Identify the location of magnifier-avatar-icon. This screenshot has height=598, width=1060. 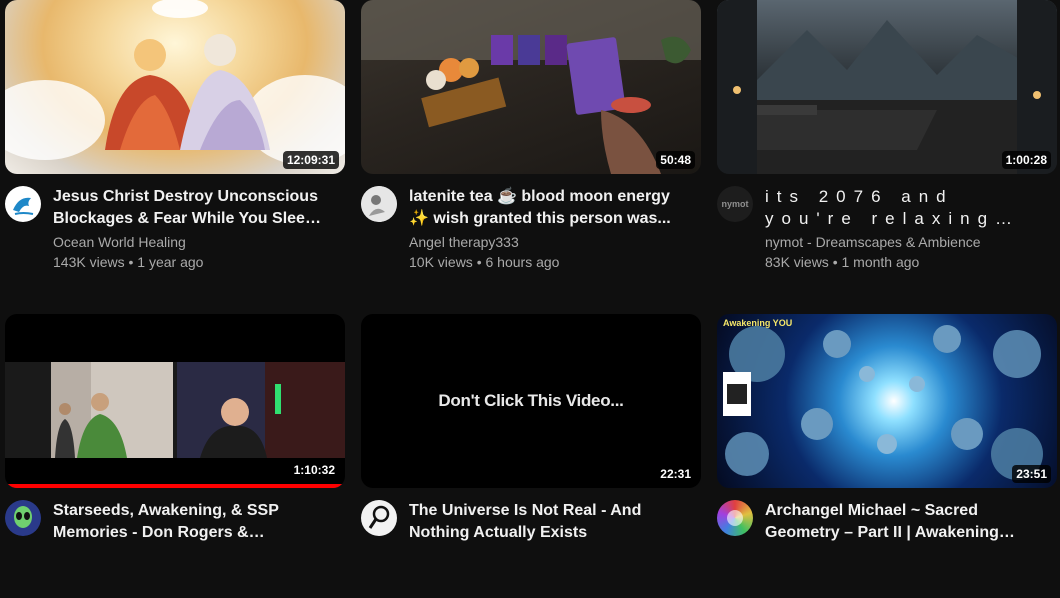
(379, 517).